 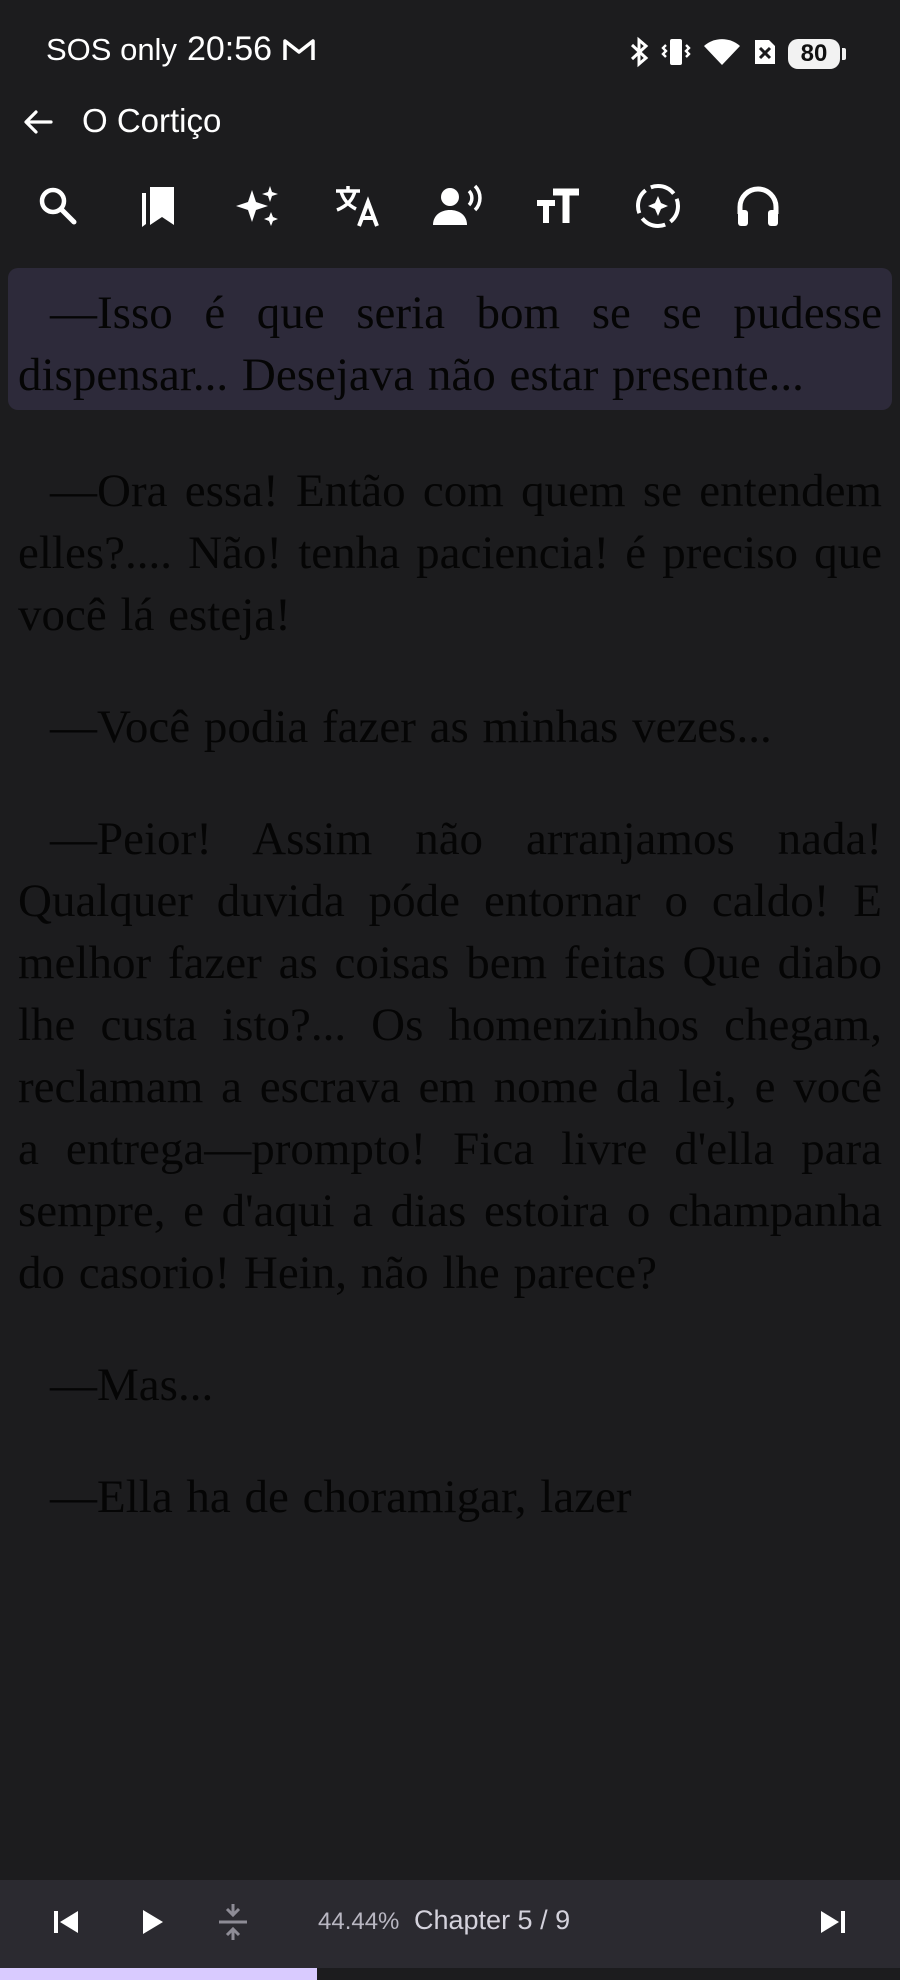 What do you see at coordinates (229, 49) in the screenshot?
I see `clock: 20:56` at bounding box center [229, 49].